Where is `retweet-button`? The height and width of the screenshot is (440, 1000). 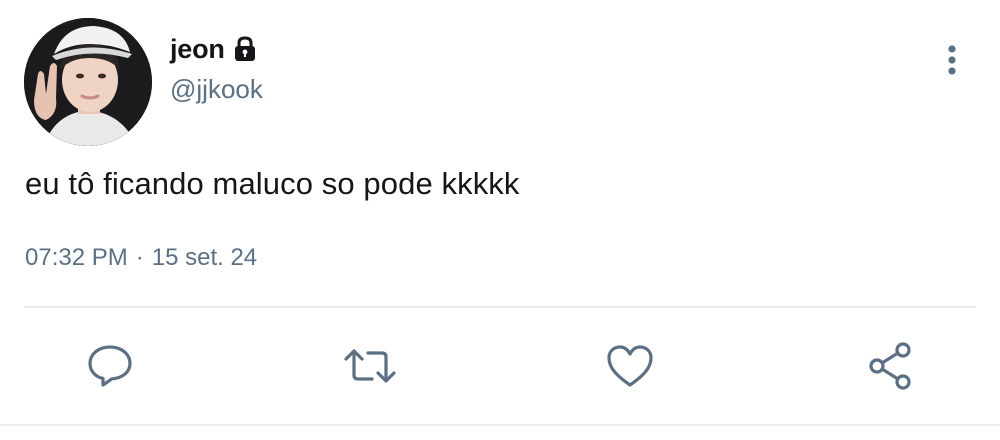 retweet-button is located at coordinates (370, 366).